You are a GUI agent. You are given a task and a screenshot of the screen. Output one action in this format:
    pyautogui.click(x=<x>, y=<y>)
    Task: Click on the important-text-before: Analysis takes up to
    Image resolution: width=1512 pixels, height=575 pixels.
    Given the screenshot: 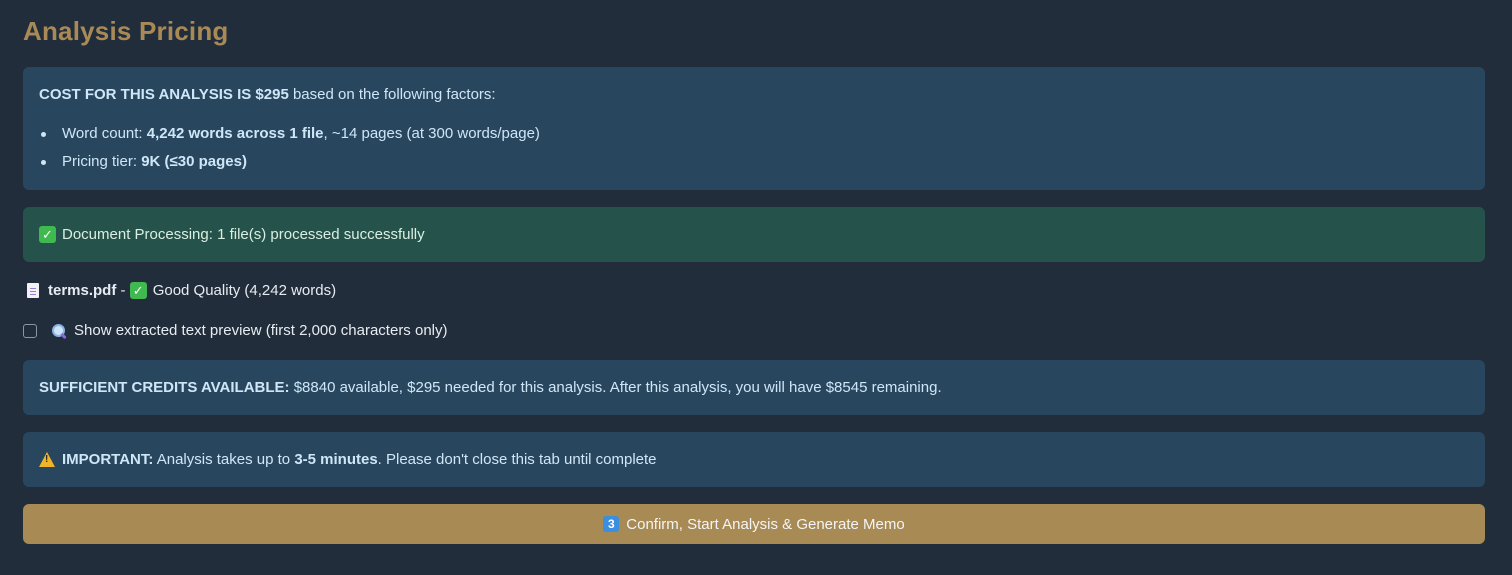 What is the action you would take?
    pyautogui.click(x=224, y=459)
    